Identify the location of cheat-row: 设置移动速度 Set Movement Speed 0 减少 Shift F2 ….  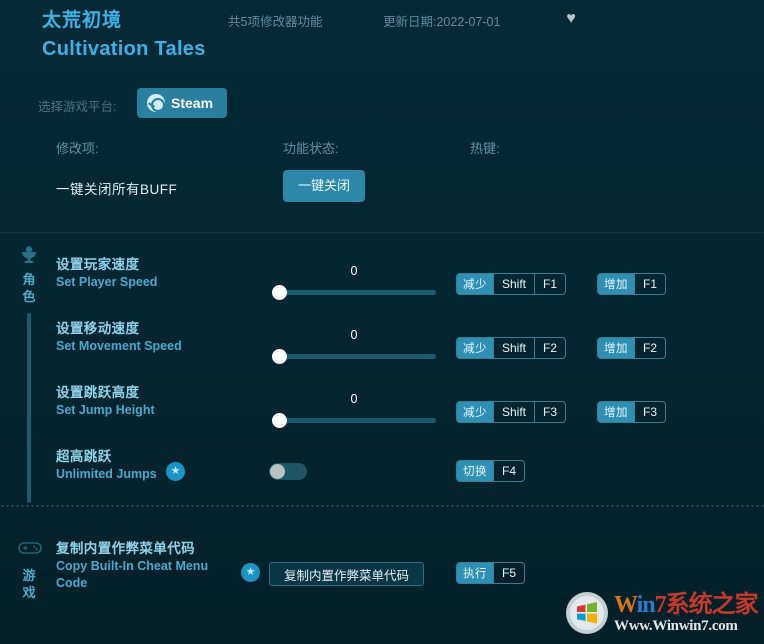
(382, 352).